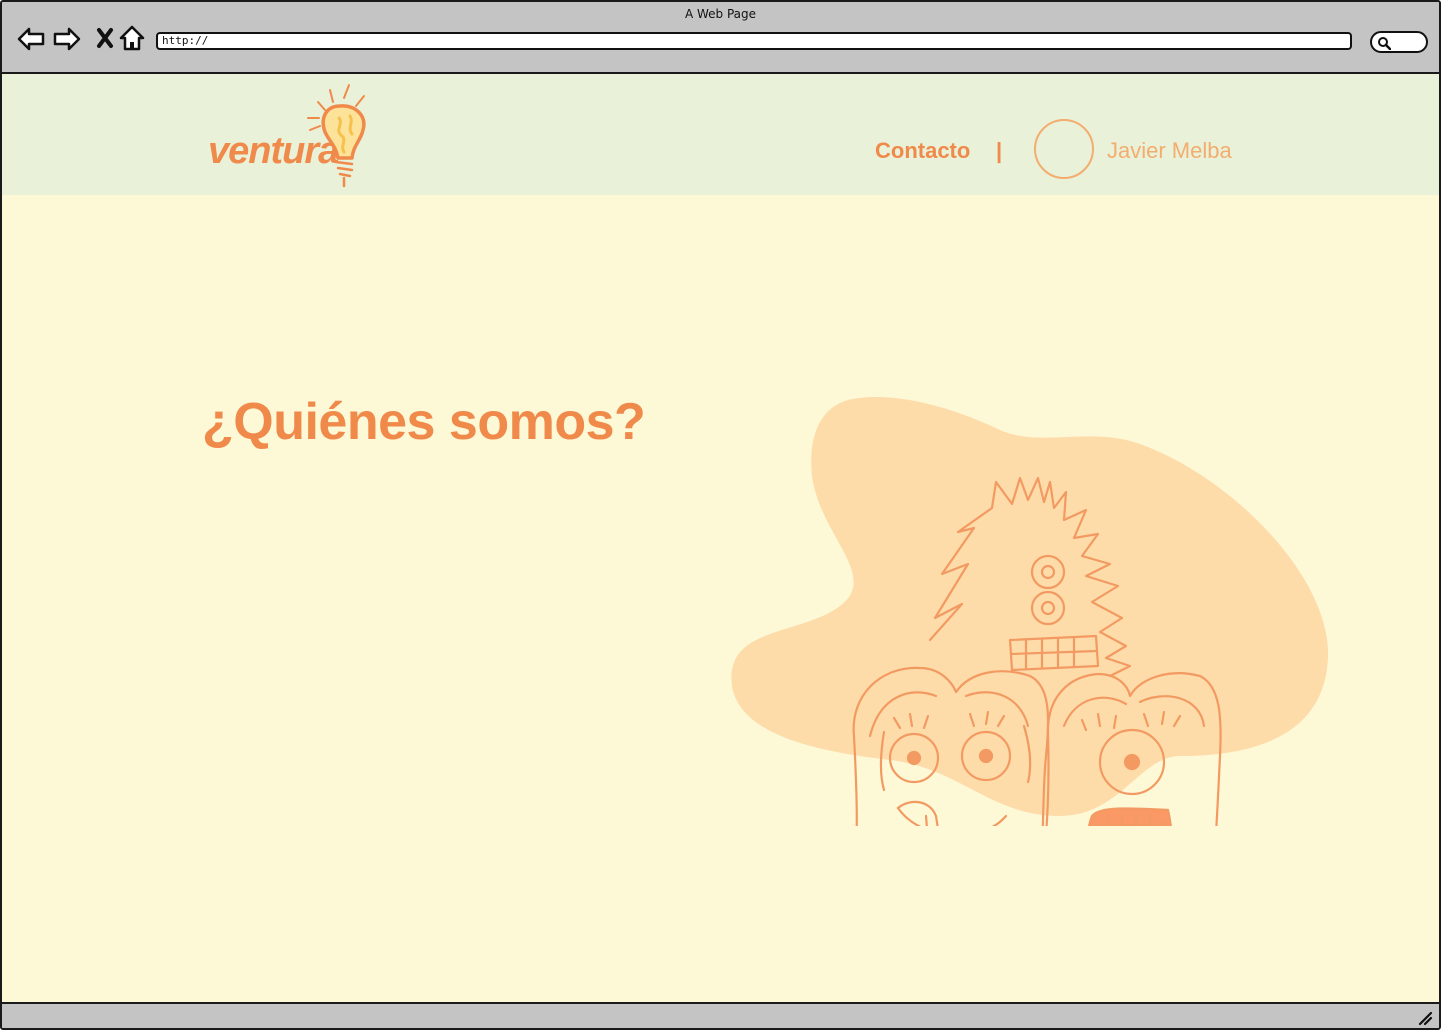 This screenshot has width=1441, height=1030. Describe the element at coordinates (289, 137) in the screenshot. I see `ventura-logo: ventura` at that location.